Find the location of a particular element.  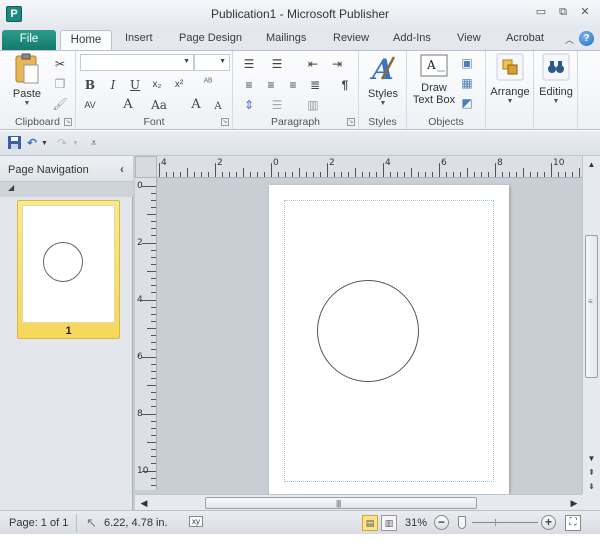

font-name-select: ▼ is located at coordinates (137, 62).